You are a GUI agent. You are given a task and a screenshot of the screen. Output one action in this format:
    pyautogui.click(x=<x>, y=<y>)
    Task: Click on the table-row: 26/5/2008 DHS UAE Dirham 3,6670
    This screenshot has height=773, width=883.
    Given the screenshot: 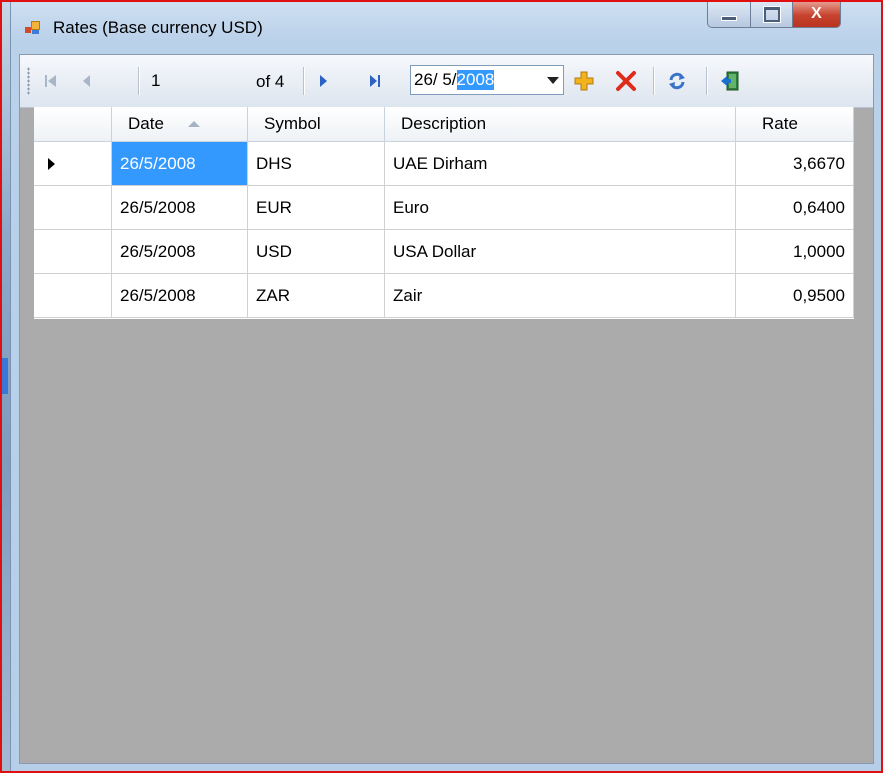 What is the action you would take?
    pyautogui.click(x=444, y=164)
    